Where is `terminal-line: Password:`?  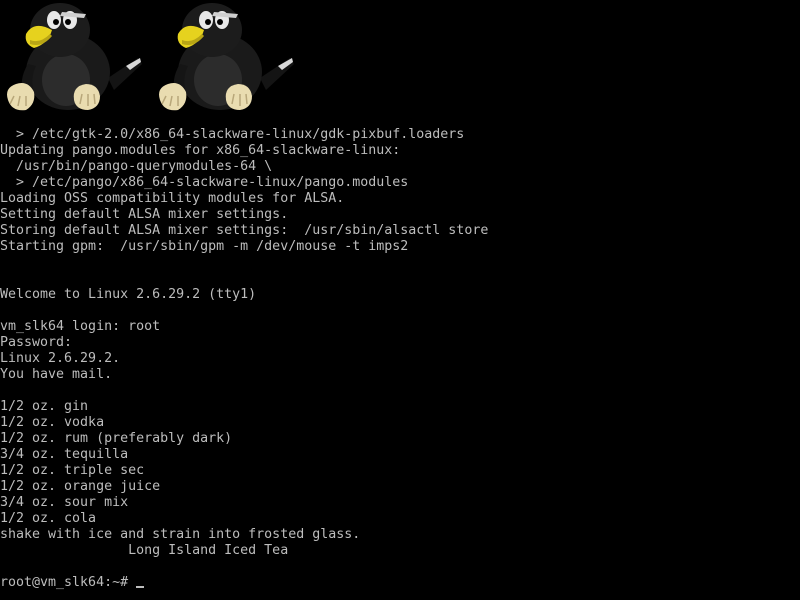 terminal-line: Password: is located at coordinates (36, 342).